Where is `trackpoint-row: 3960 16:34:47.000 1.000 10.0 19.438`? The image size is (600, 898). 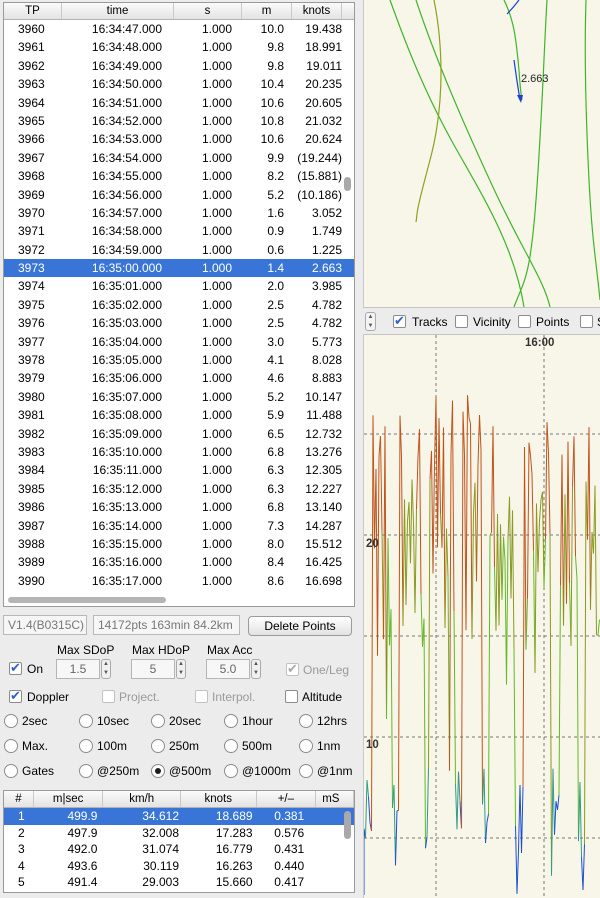 trackpoint-row: 3960 16:34:47.000 1.000 10.0 19.438 is located at coordinates (179, 29).